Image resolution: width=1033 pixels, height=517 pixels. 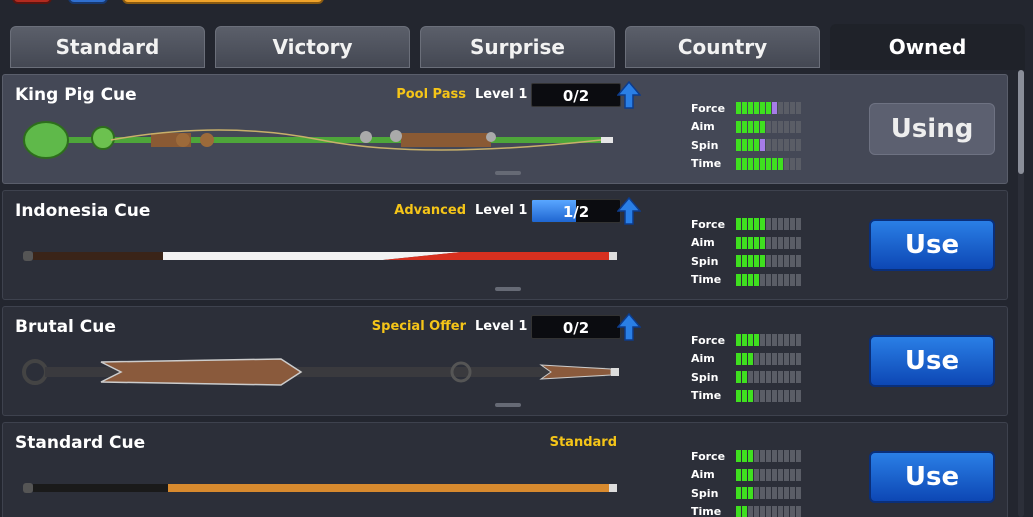 I want to click on tab-standard: Standard, so click(x=107, y=47).